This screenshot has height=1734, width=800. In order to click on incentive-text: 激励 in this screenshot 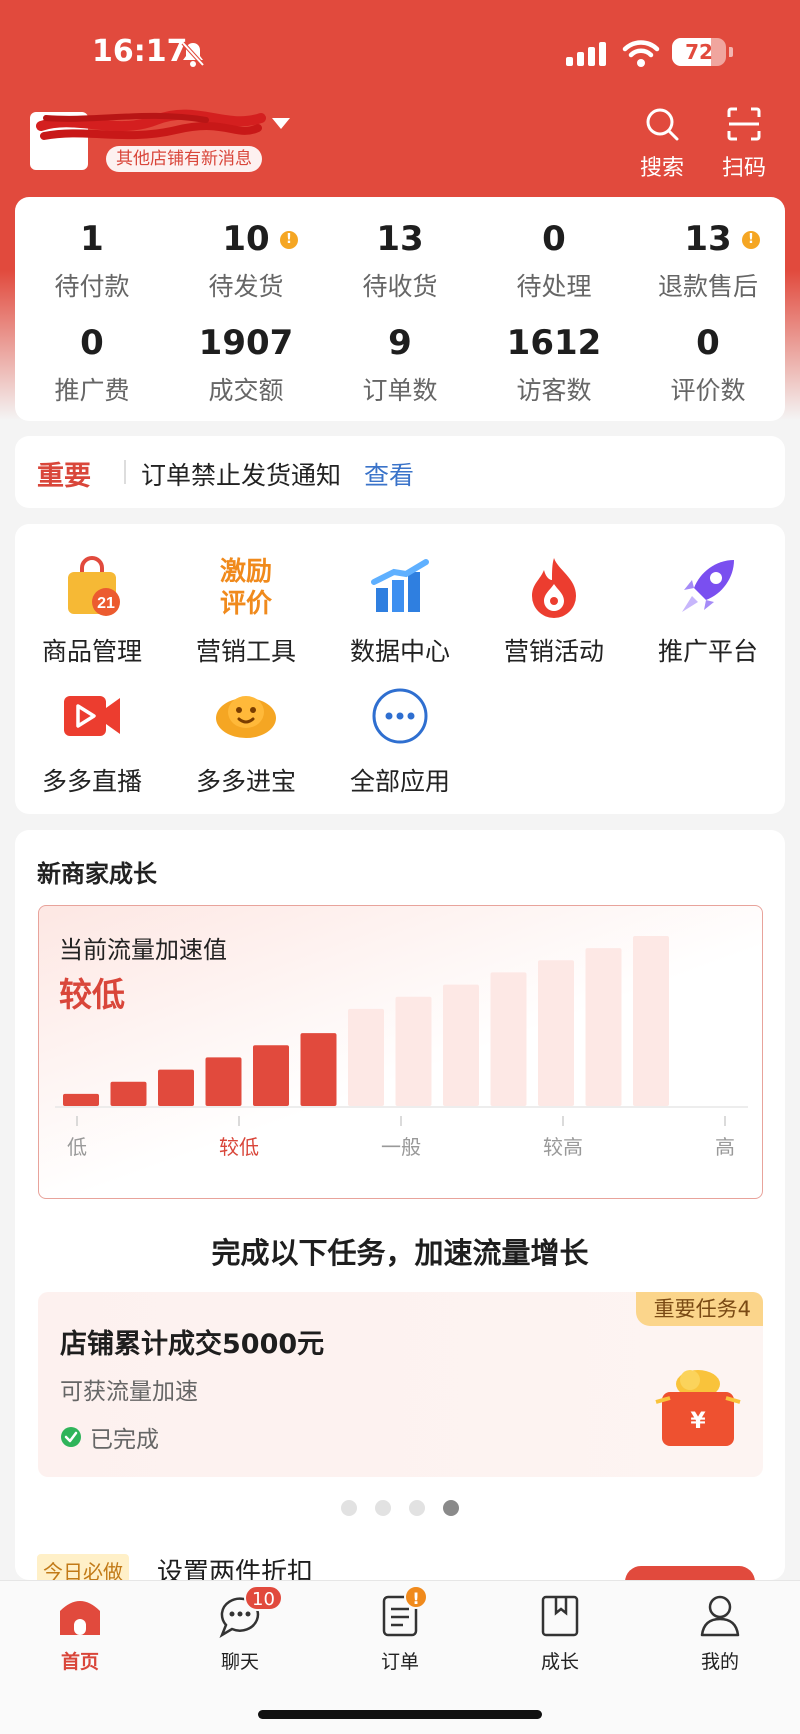, I will do `click(246, 571)`.